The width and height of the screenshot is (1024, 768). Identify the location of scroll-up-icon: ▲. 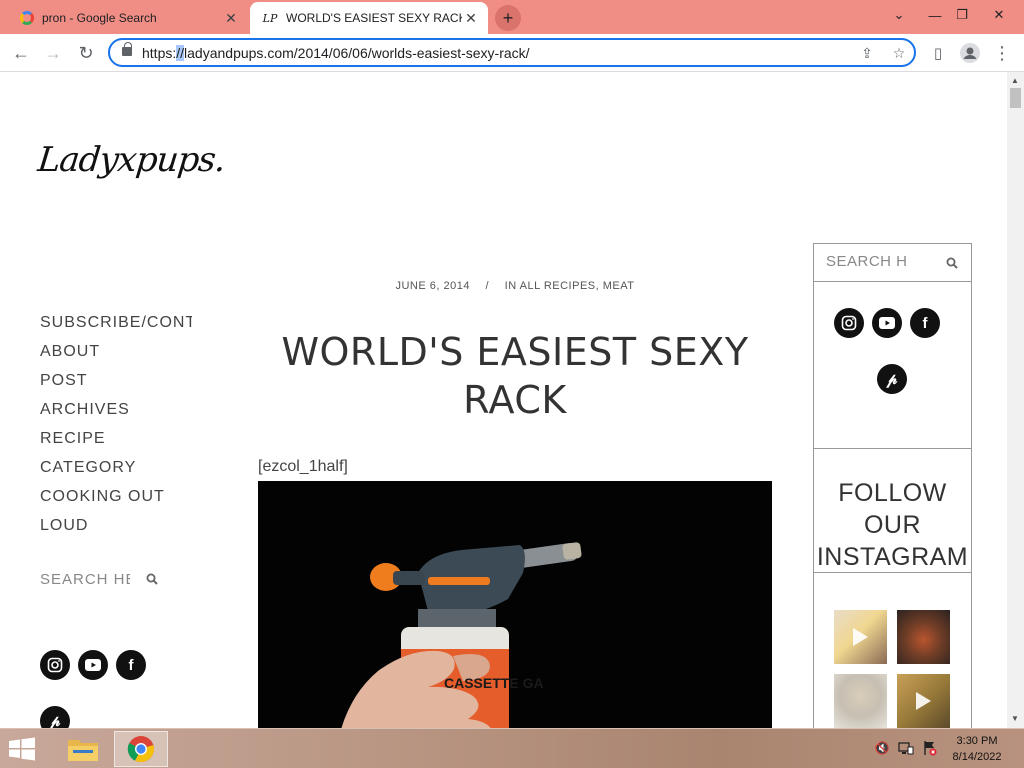
(1015, 80).